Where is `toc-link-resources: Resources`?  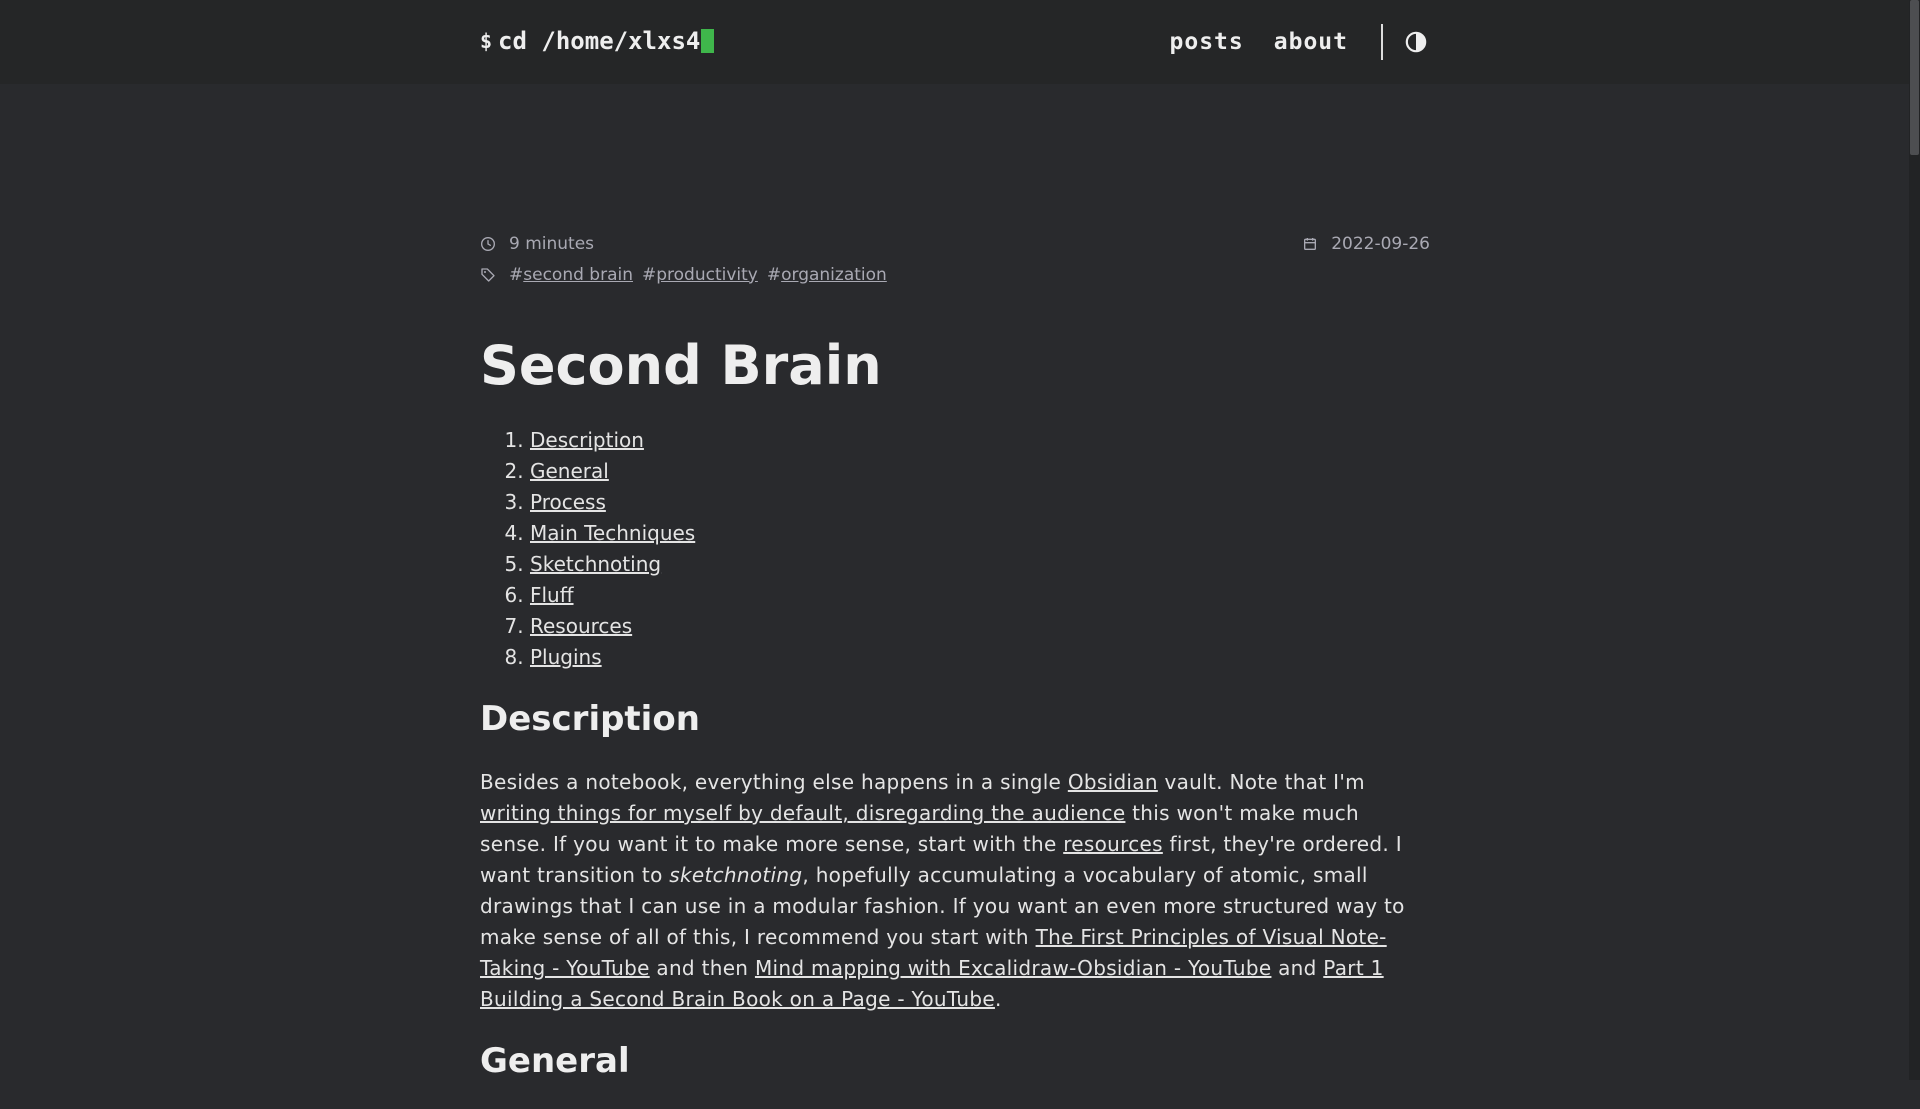
toc-link-resources: Resources is located at coordinates (581, 626).